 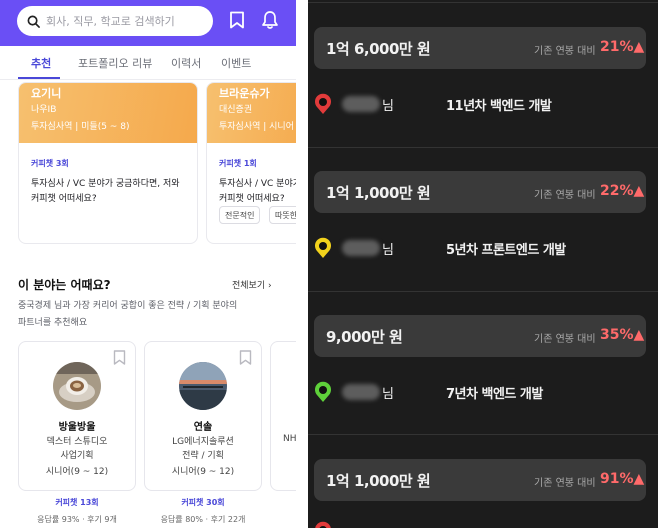 I want to click on mentor-role: 투자심사역 | 미들(5 ~ 8), so click(x=80, y=127).